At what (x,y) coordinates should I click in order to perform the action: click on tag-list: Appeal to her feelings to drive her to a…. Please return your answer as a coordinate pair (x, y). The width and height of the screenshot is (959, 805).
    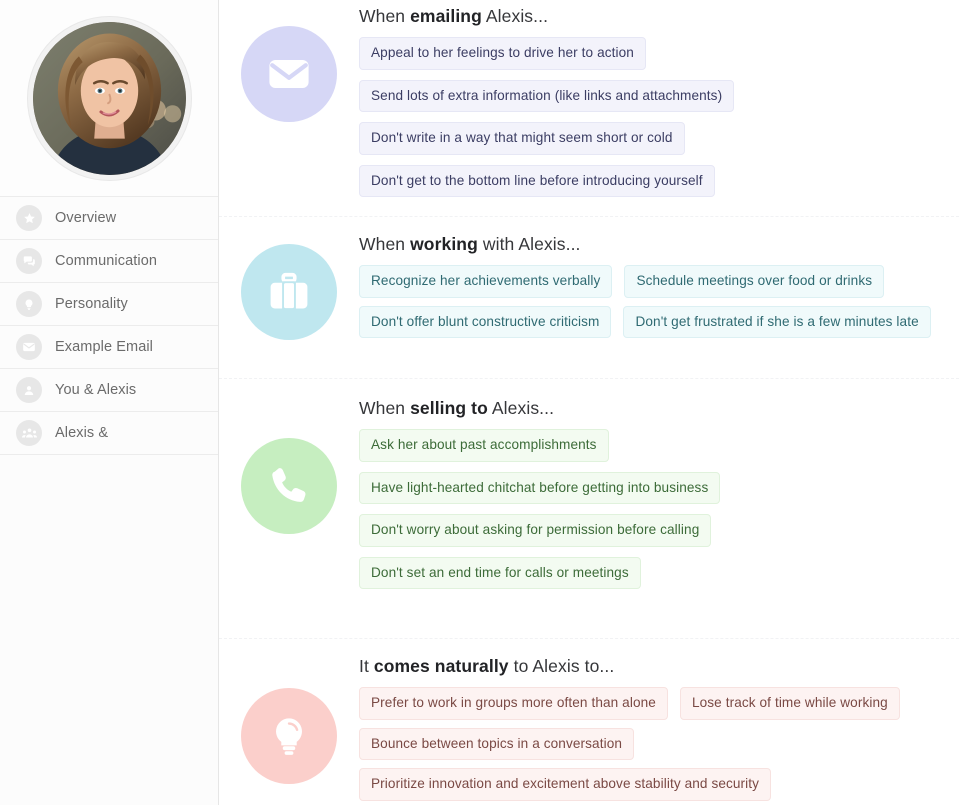
    Looking at the image, I should click on (559, 117).